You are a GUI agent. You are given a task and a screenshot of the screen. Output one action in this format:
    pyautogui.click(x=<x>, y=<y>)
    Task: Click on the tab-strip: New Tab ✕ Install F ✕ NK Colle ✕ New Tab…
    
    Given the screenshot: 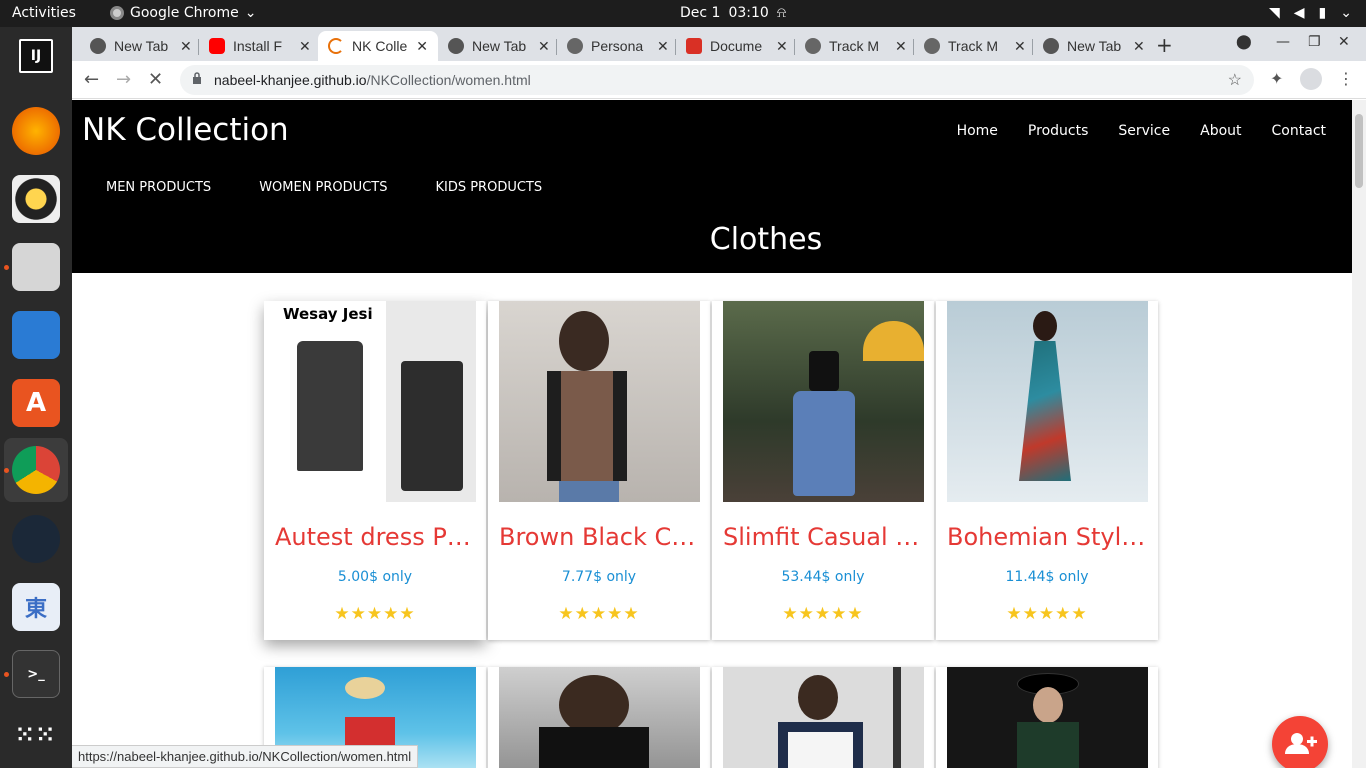 What is the action you would take?
    pyautogui.click(x=719, y=44)
    